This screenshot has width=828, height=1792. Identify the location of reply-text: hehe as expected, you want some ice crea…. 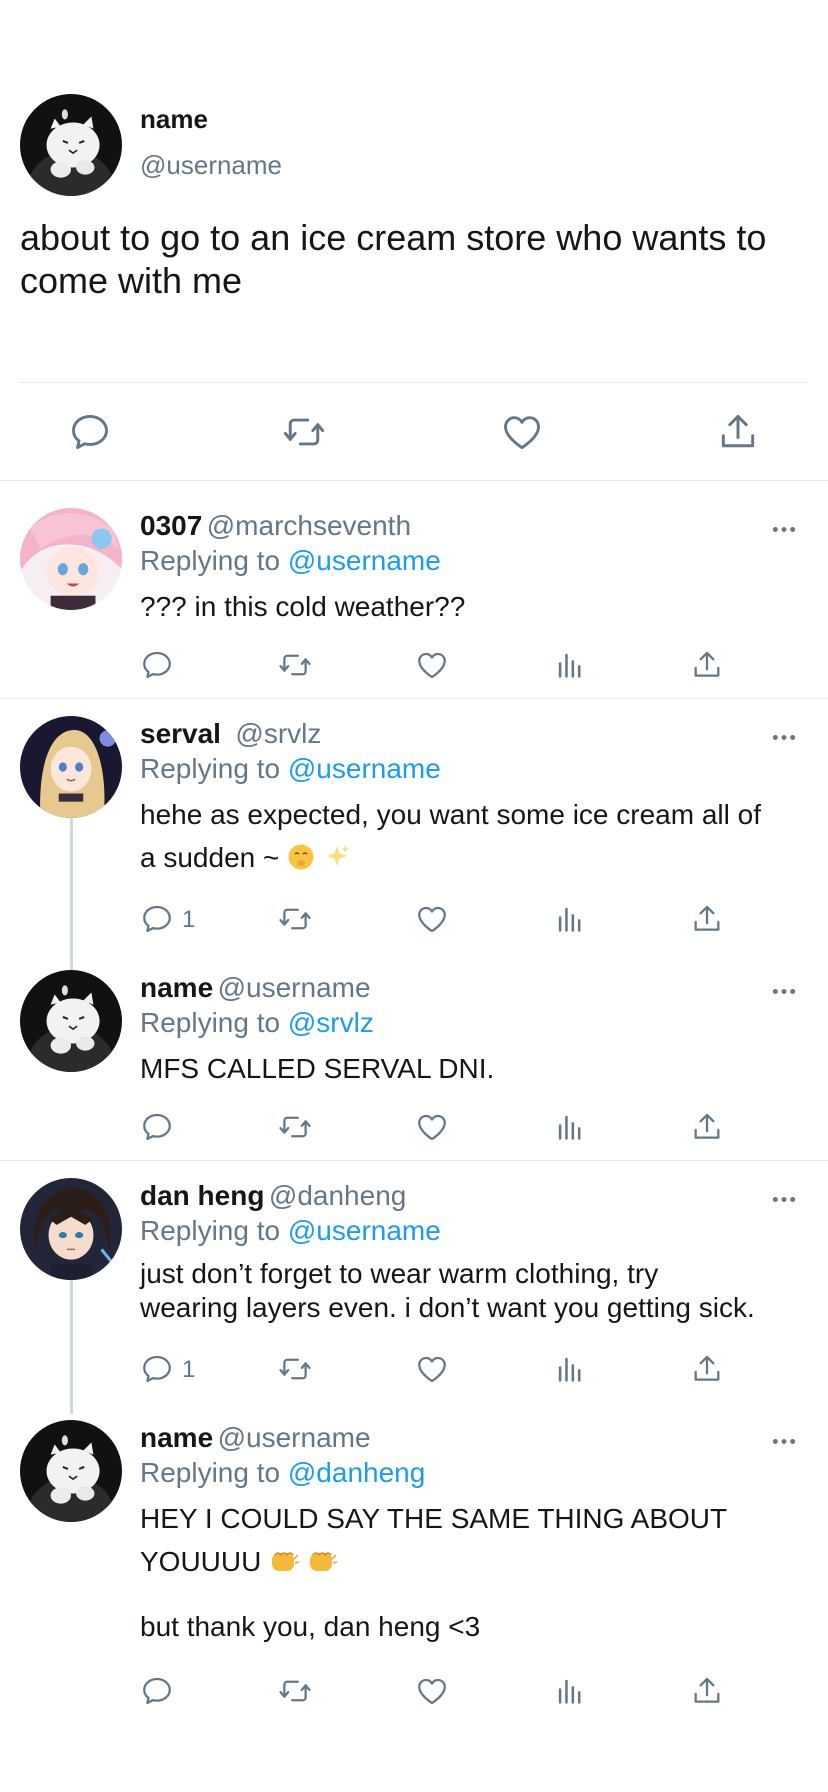
(480, 838).